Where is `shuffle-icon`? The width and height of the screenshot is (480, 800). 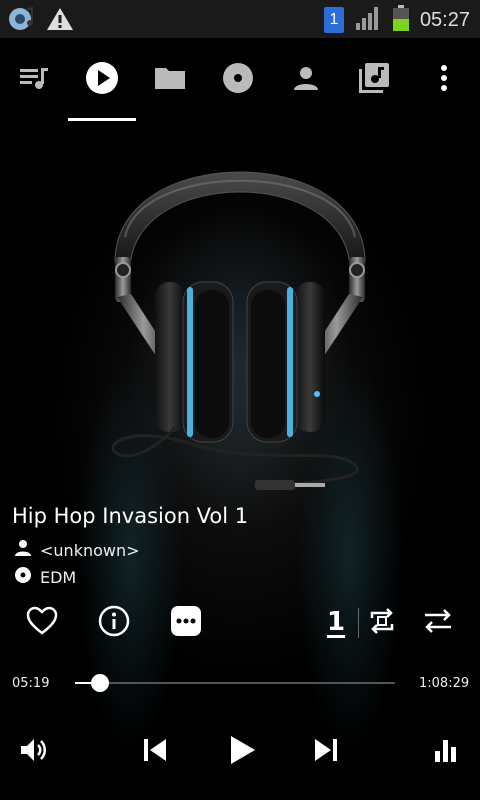 shuffle-icon is located at coordinates (438, 623).